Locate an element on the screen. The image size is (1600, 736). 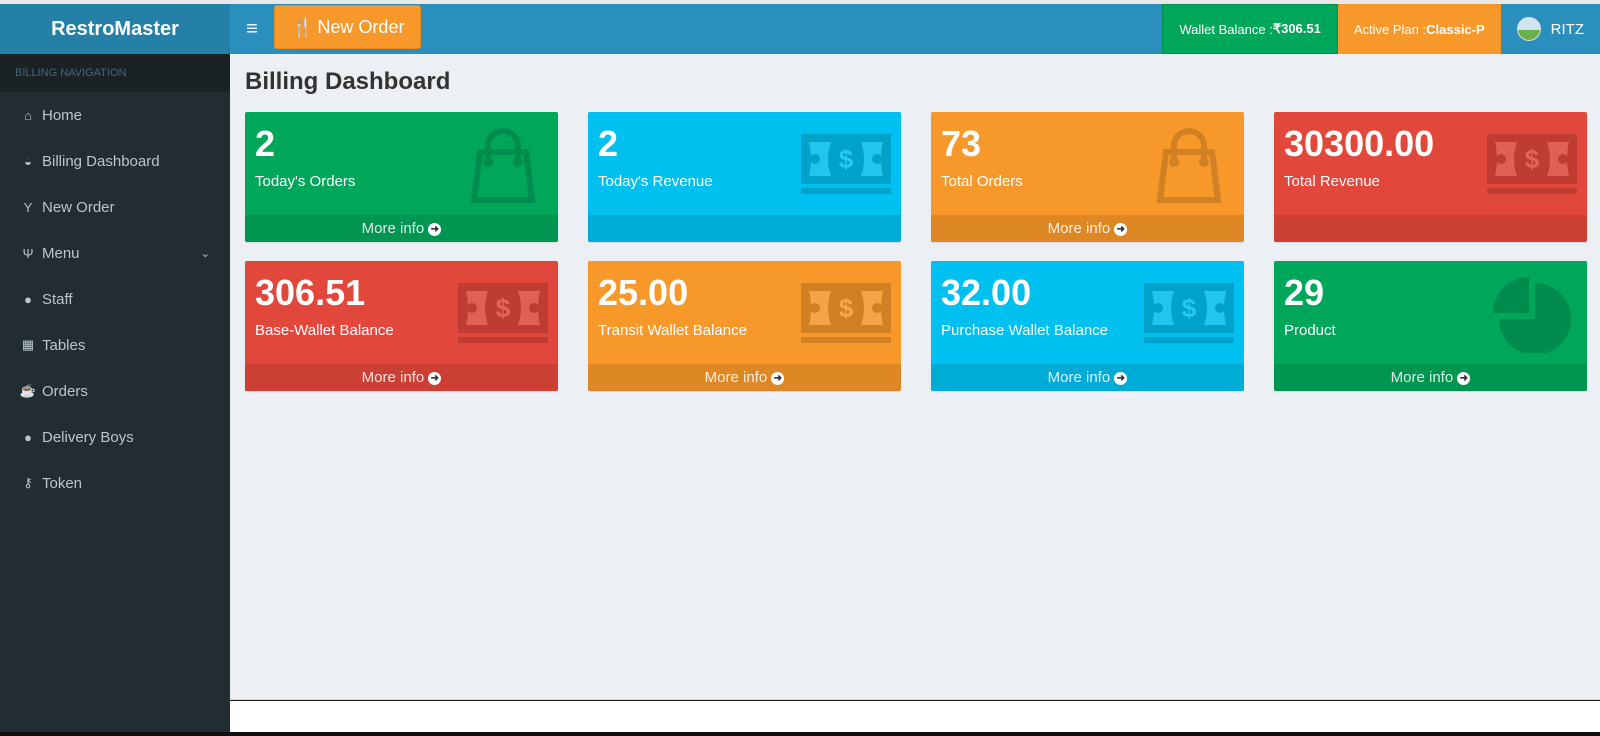
stat-box-today-s-revenue: 2 Today's Revenue $ is located at coordinates (744, 177).